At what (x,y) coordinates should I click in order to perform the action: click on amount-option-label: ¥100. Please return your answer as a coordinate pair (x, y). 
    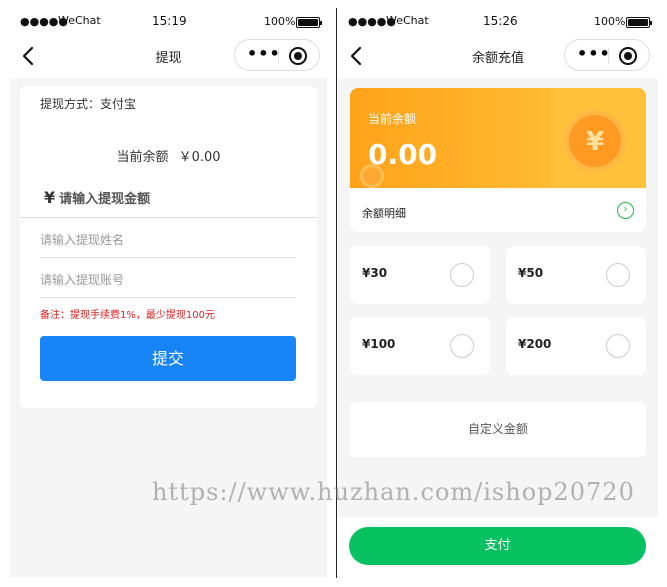
    Looking at the image, I should click on (379, 344).